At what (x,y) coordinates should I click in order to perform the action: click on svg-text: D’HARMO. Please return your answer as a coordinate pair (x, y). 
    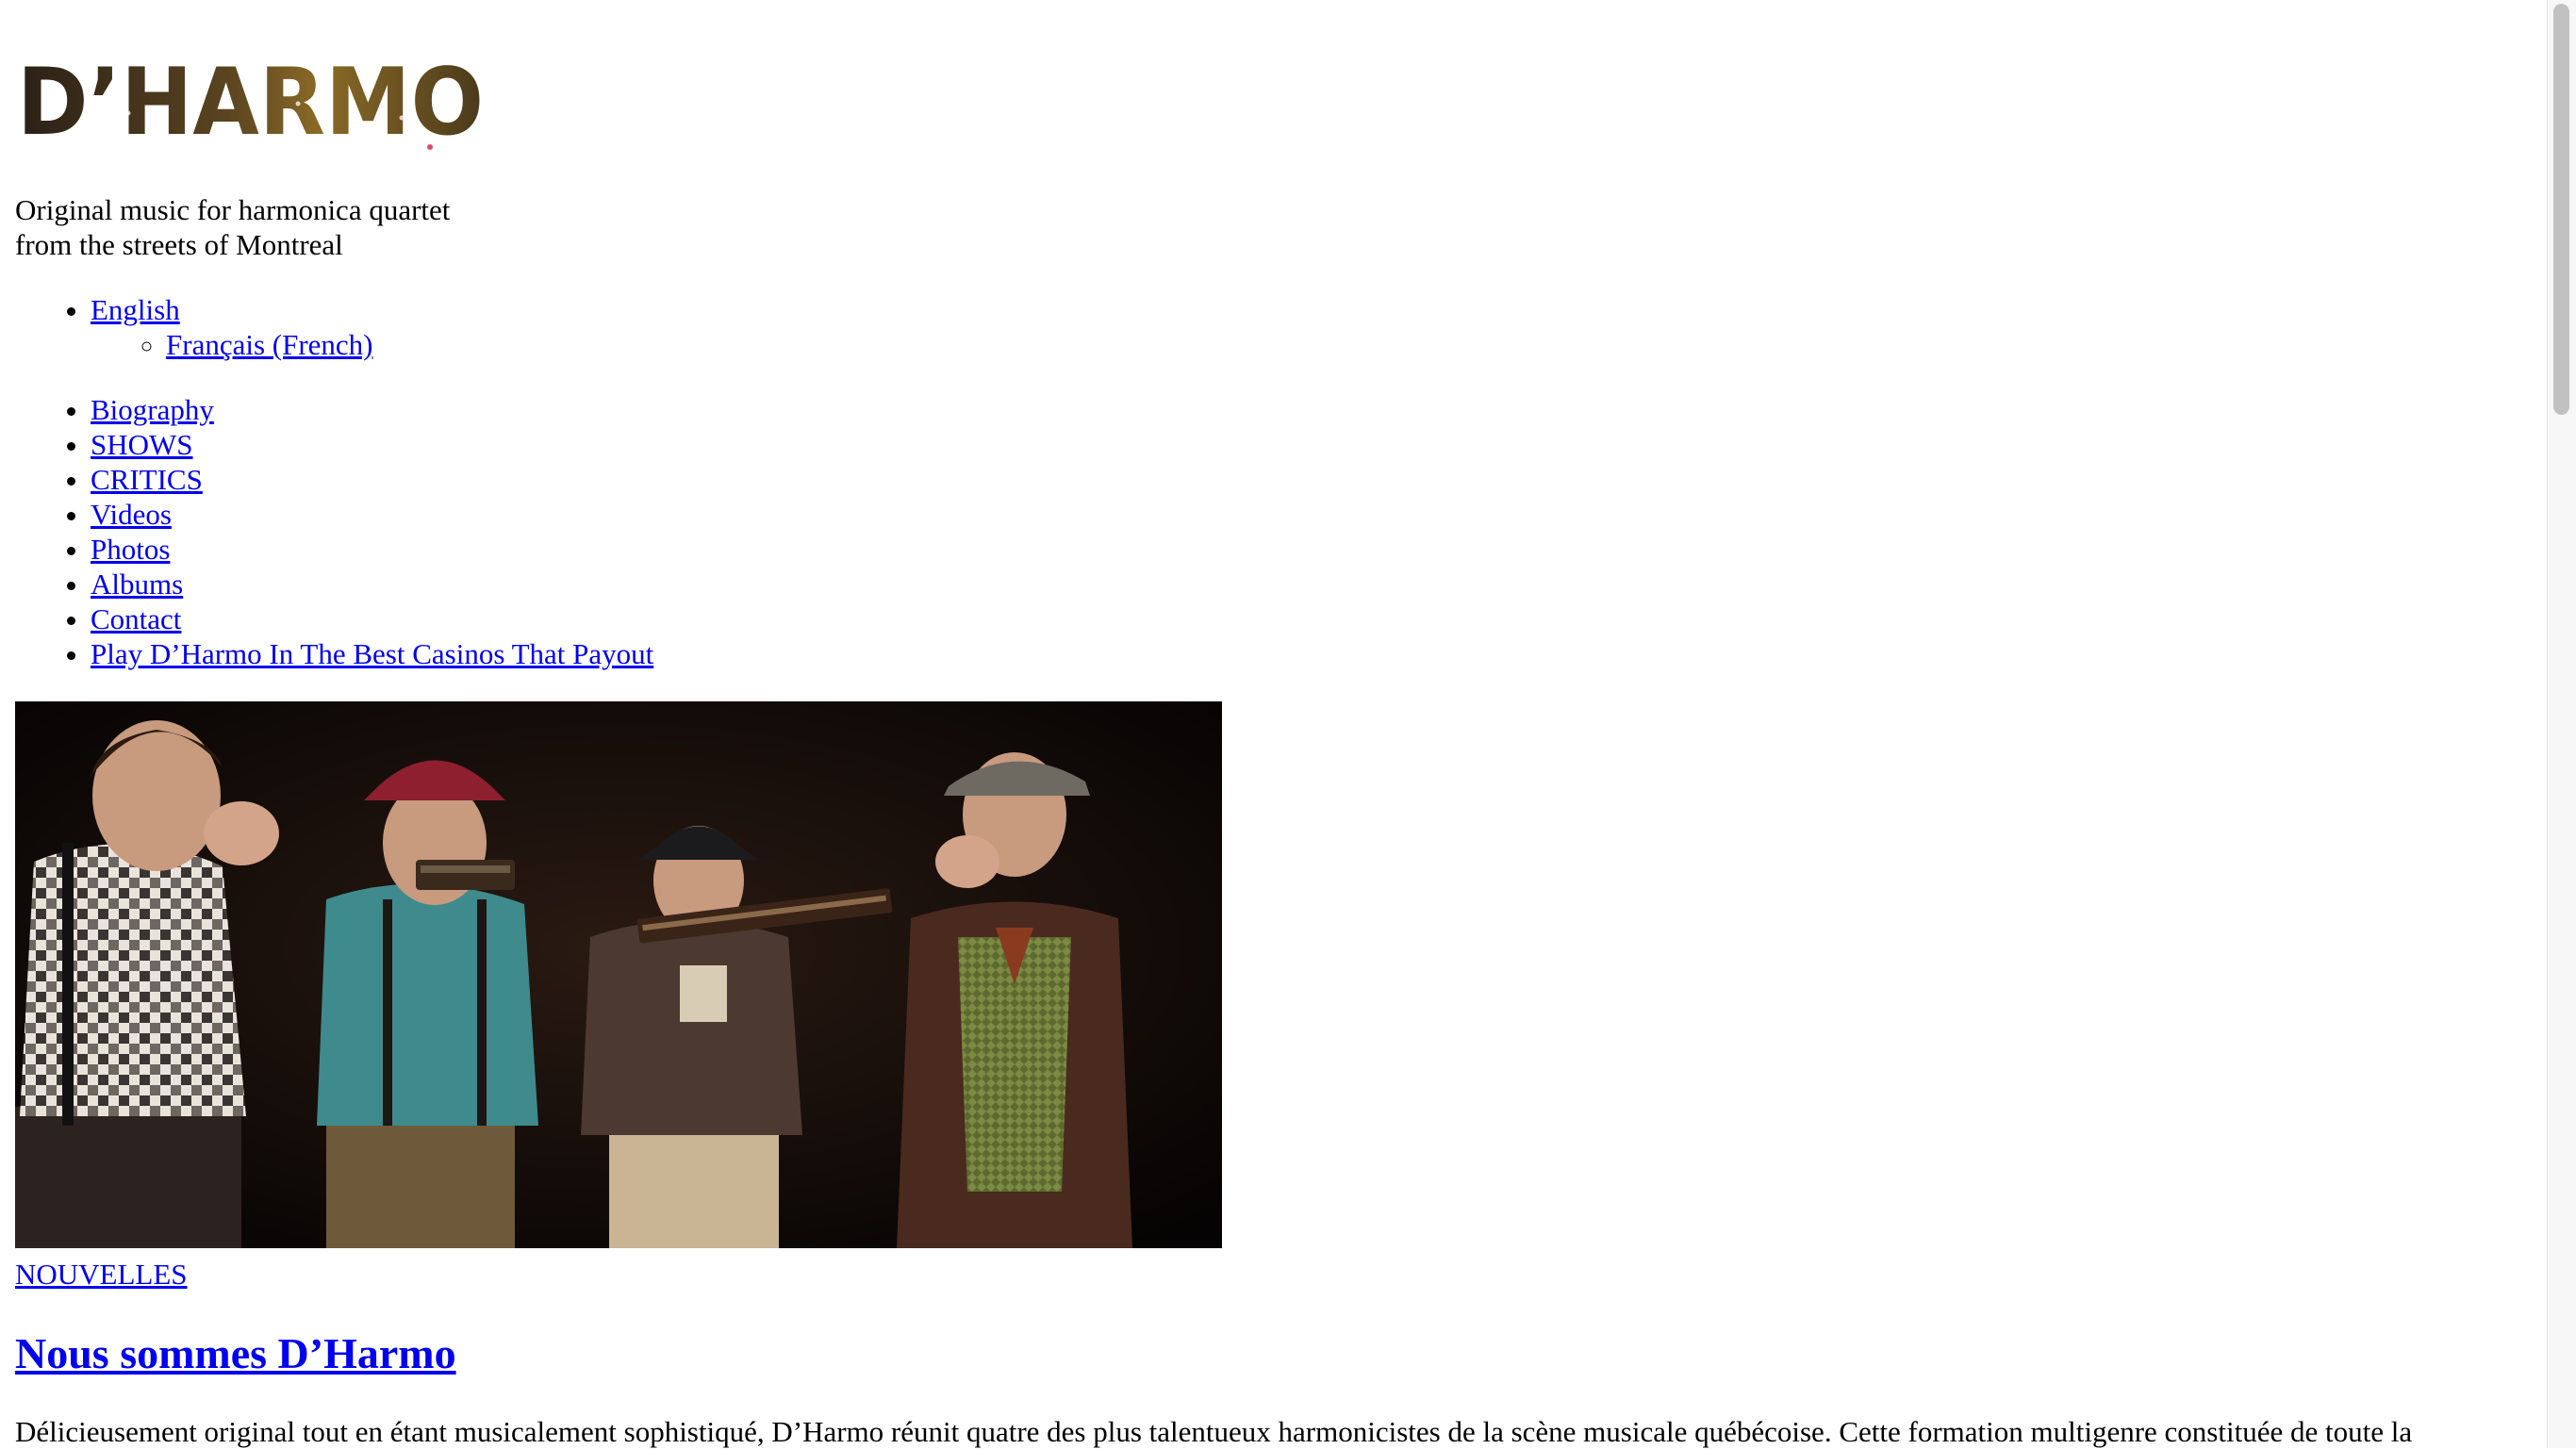
    Looking at the image, I should click on (250, 102).